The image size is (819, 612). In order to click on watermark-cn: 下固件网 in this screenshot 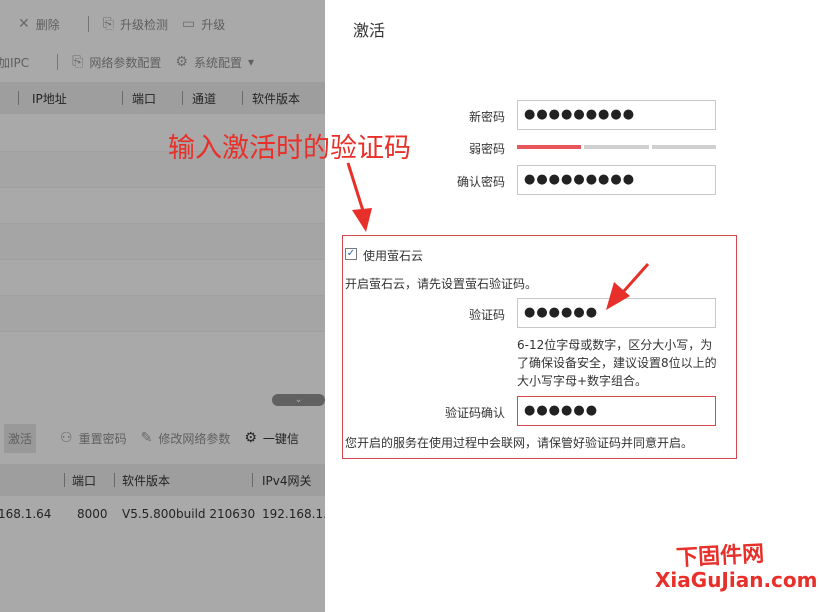, I will do `click(720, 556)`.